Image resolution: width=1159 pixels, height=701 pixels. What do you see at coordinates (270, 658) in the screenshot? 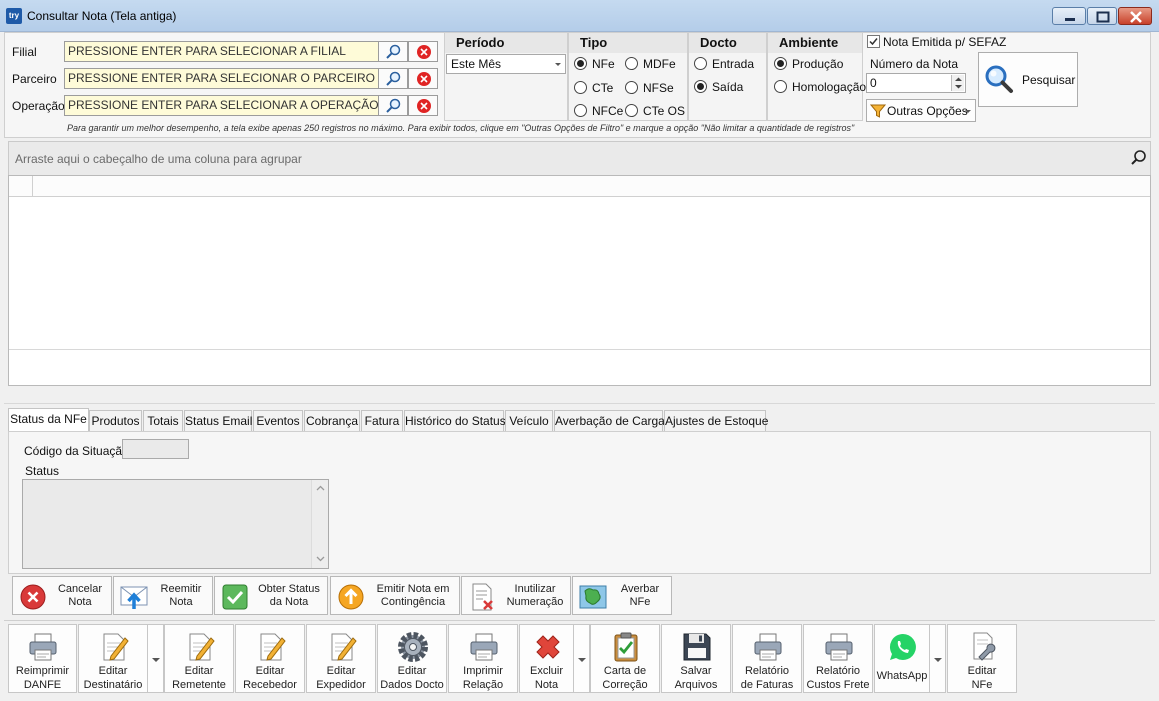
I see `editar-recebedor-button: Editar Recebedor` at bounding box center [270, 658].